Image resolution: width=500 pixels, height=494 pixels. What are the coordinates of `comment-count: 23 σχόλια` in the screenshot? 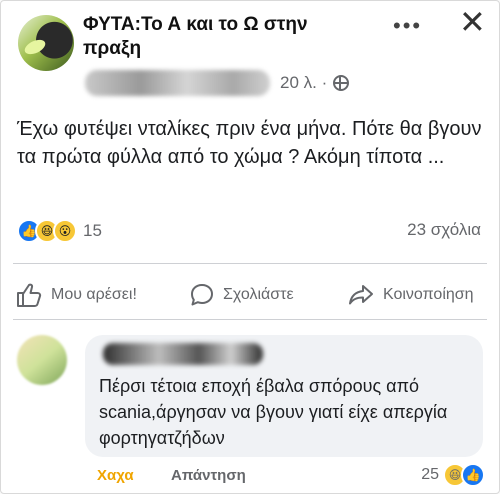 It's located at (444, 230).